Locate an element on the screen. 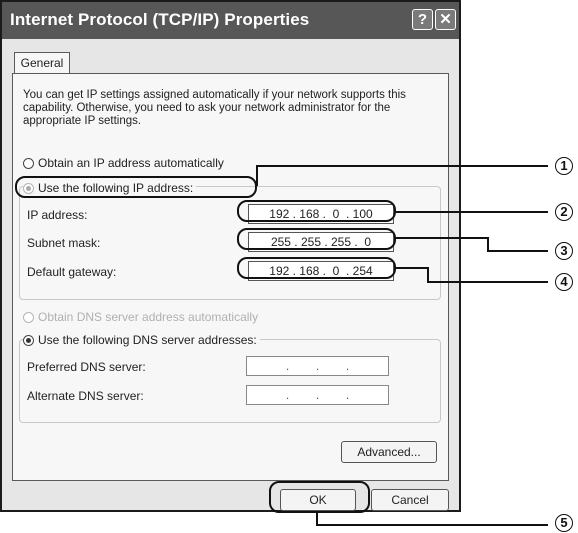 This screenshot has height=533, width=578. callout-number-3: 3 is located at coordinates (564, 251).